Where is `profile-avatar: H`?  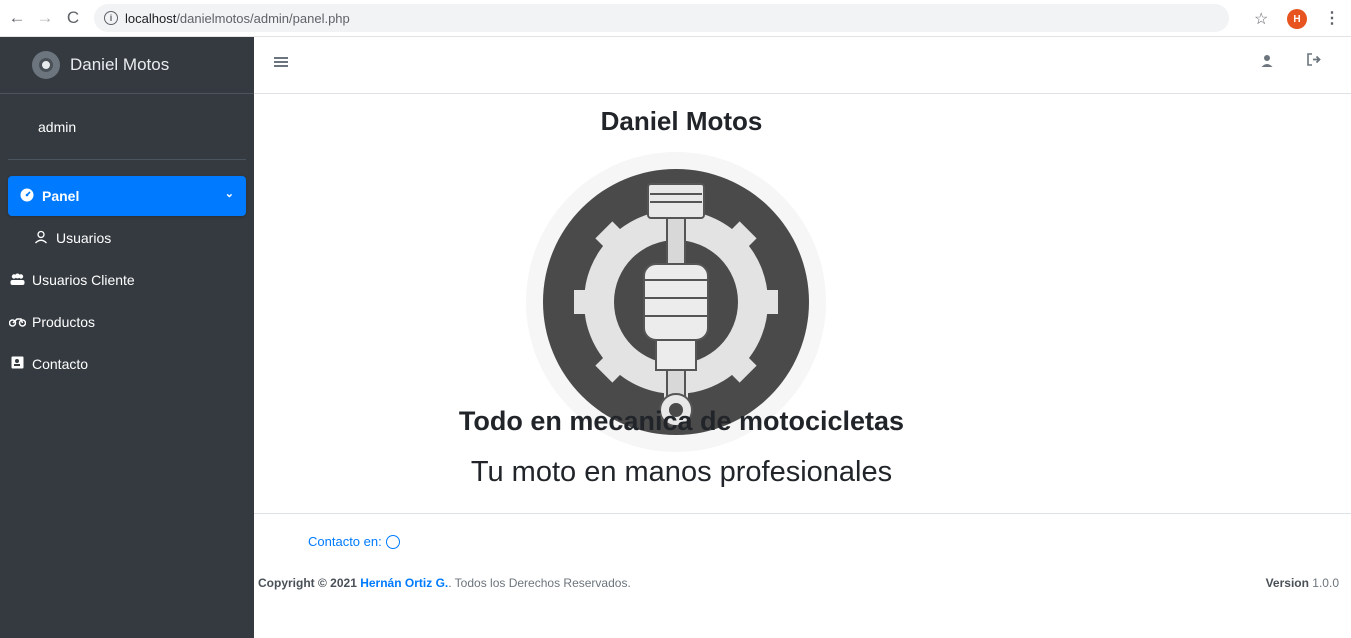 profile-avatar: H is located at coordinates (1297, 19).